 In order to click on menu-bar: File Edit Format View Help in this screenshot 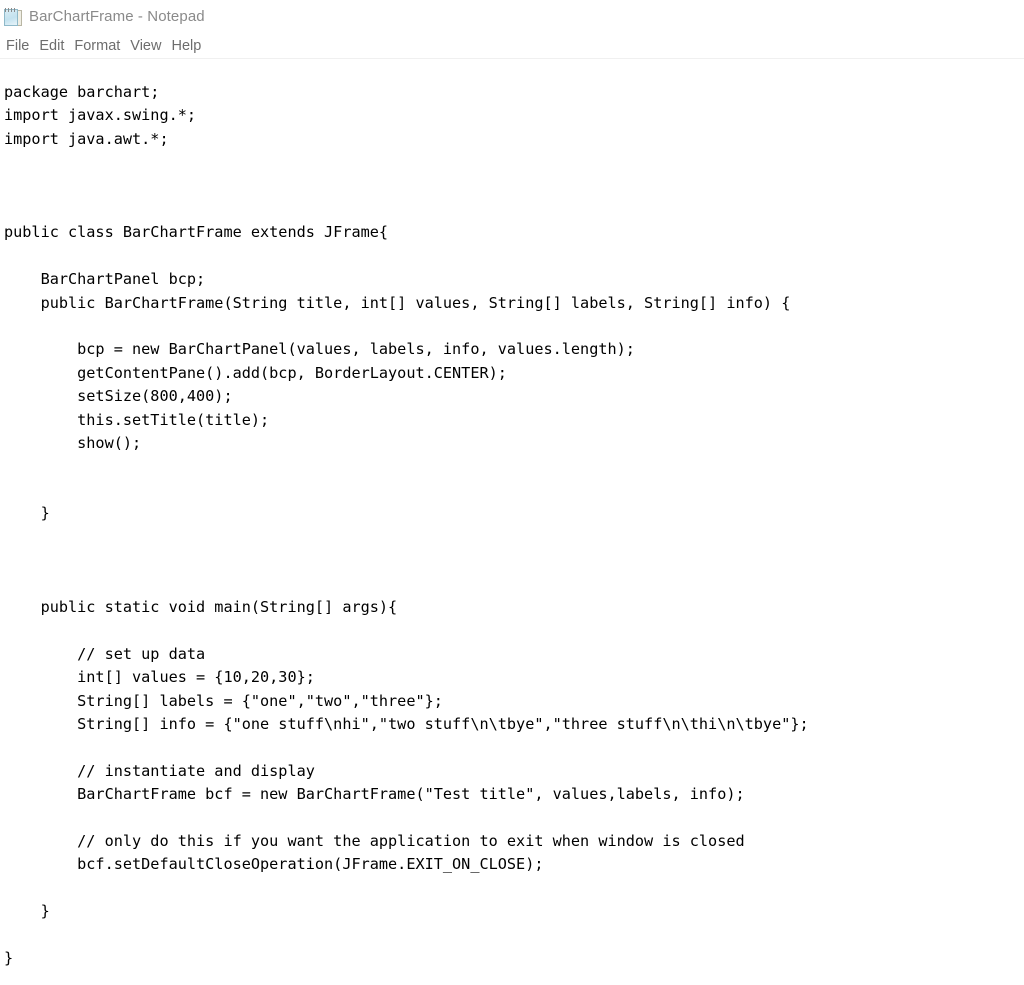, I will do `click(512, 45)`.